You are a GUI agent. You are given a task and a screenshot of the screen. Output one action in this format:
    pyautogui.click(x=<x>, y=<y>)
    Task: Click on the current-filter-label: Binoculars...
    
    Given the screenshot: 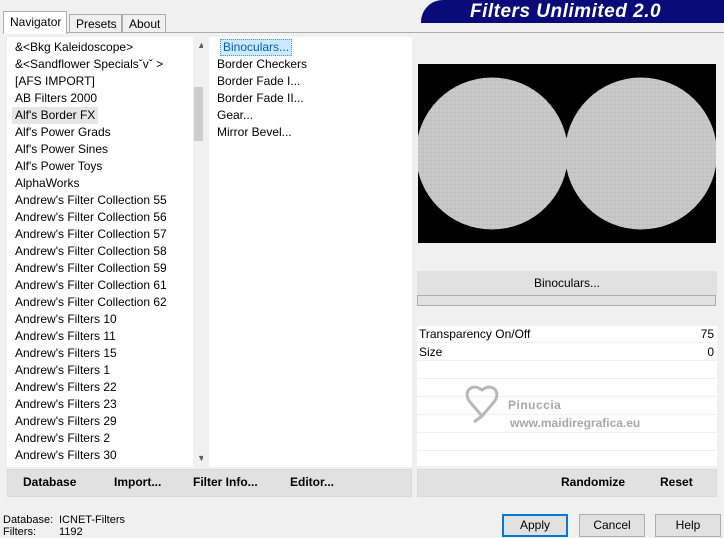 What is the action you would take?
    pyautogui.click(x=567, y=283)
    